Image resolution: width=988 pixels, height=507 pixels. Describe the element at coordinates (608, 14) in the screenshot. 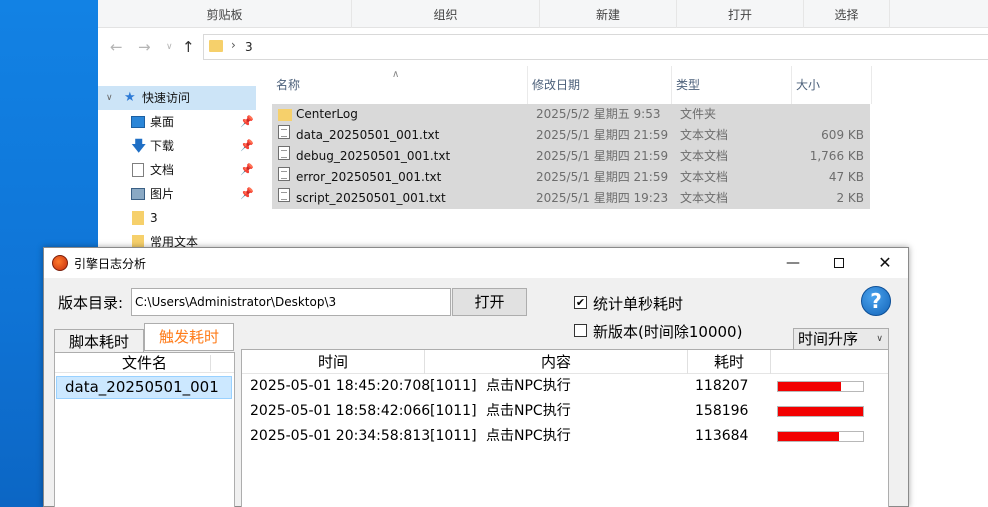

I see `ribbon-new-label: 新建` at that location.